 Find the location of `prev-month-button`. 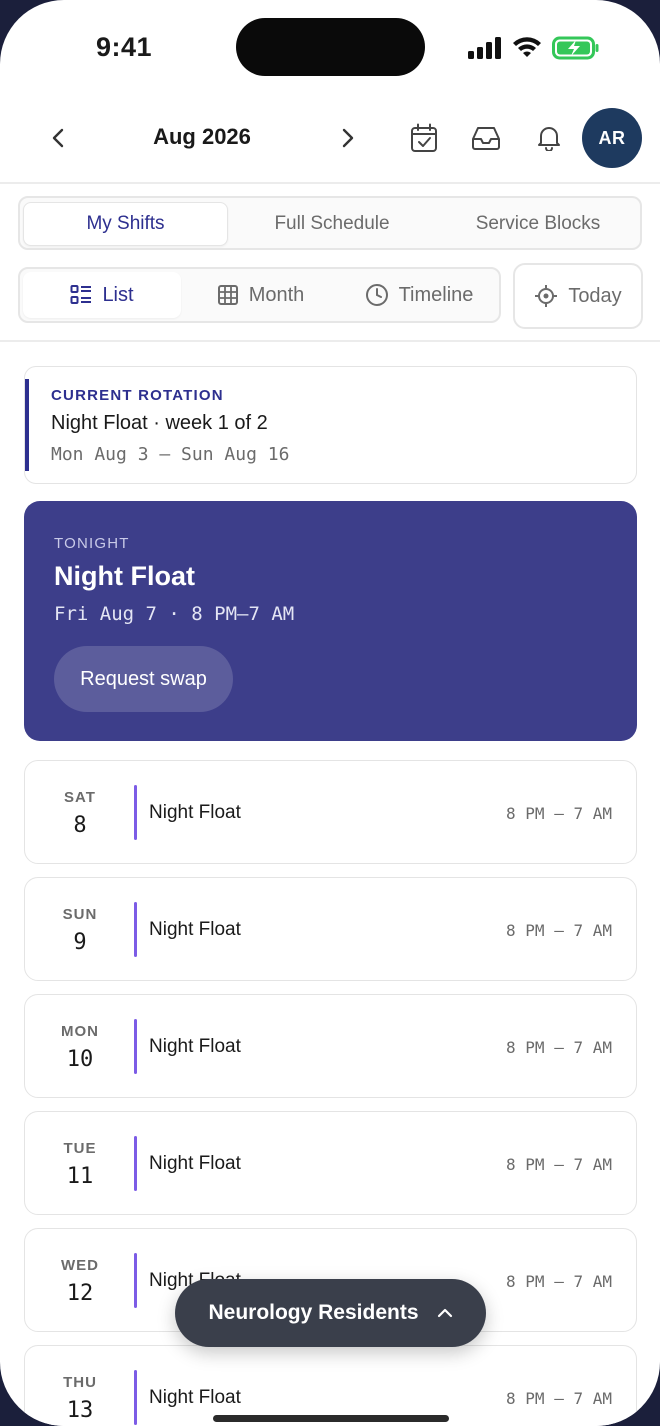

prev-month-button is located at coordinates (58, 138).